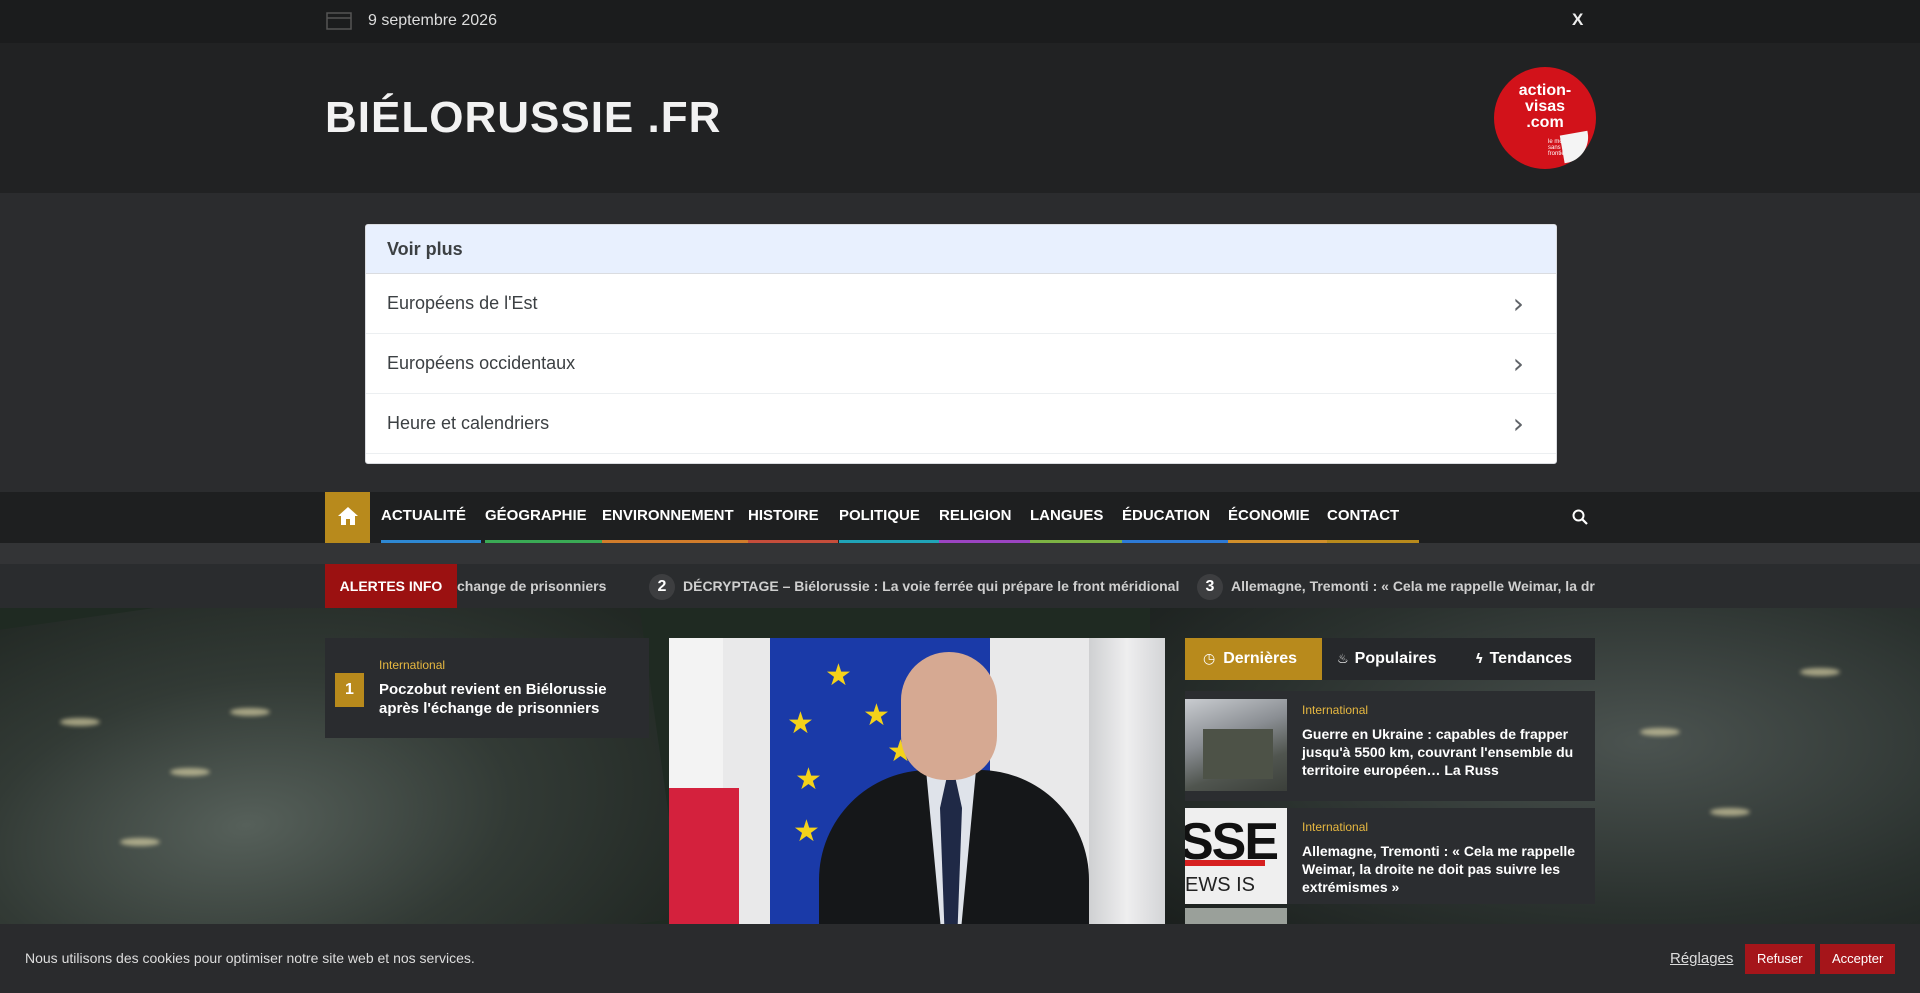 The image size is (1920, 993). I want to click on thumbnail-subtext: EWS IS, so click(1220, 885).